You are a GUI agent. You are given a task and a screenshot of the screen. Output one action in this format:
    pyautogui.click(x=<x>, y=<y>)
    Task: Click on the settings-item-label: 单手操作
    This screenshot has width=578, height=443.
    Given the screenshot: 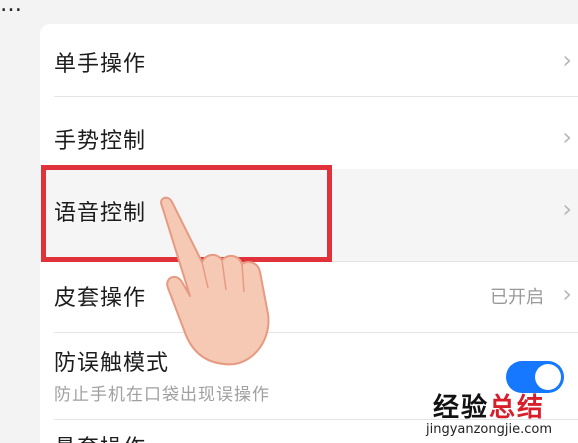 What is the action you would take?
    pyautogui.click(x=100, y=64)
    